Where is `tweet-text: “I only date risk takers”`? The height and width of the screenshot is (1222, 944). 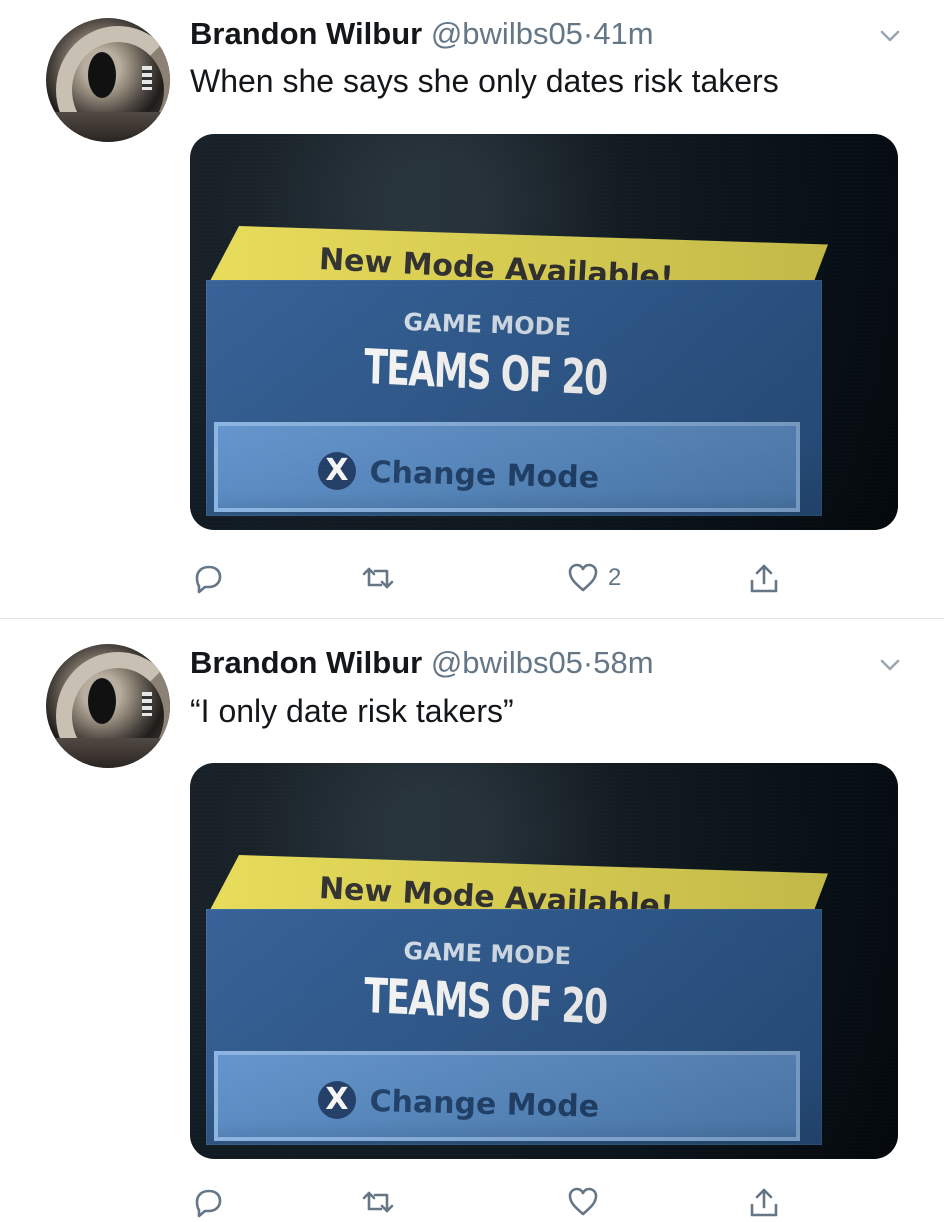 tweet-text: “I only date risk takers” is located at coordinates (352, 711).